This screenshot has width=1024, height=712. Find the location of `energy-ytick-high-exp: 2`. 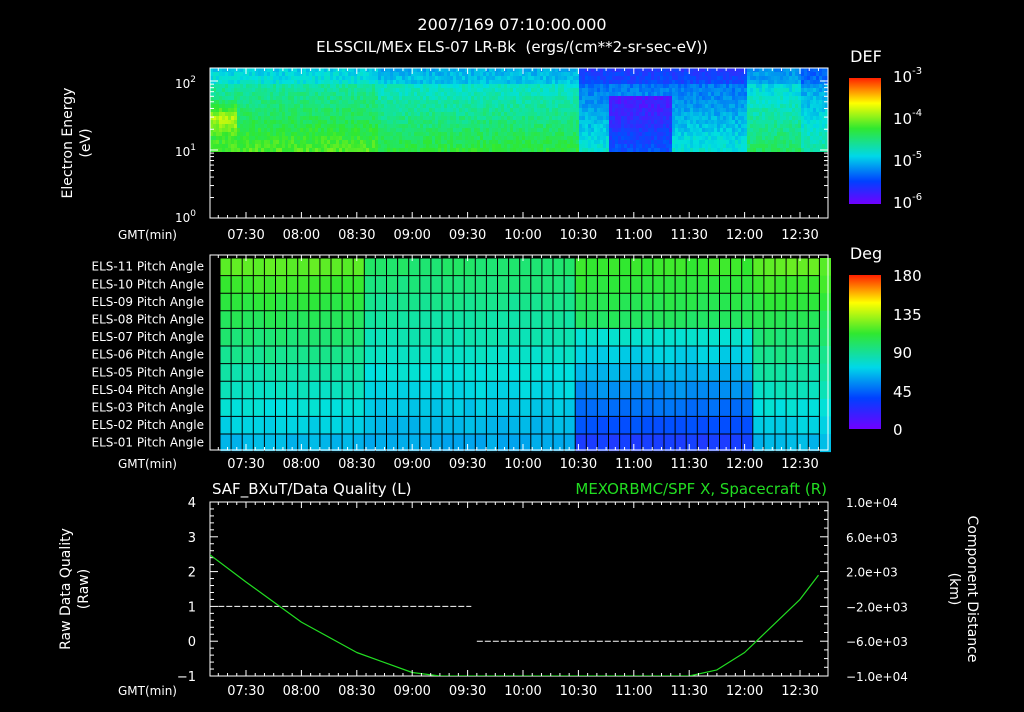

energy-ytick-high-exp: 2 is located at coordinates (193, 80).